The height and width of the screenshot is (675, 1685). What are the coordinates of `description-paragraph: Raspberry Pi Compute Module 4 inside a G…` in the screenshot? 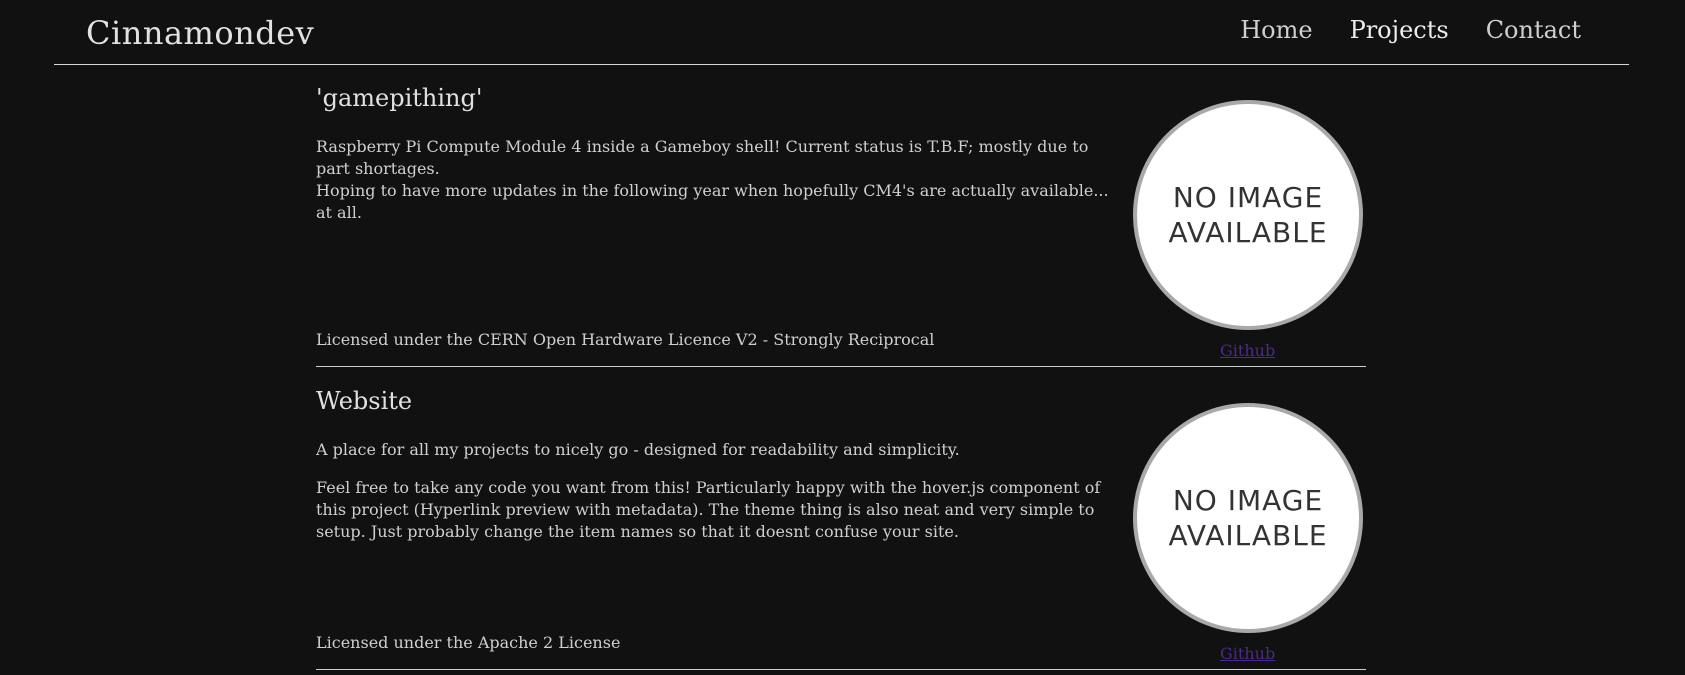 It's located at (712, 179).